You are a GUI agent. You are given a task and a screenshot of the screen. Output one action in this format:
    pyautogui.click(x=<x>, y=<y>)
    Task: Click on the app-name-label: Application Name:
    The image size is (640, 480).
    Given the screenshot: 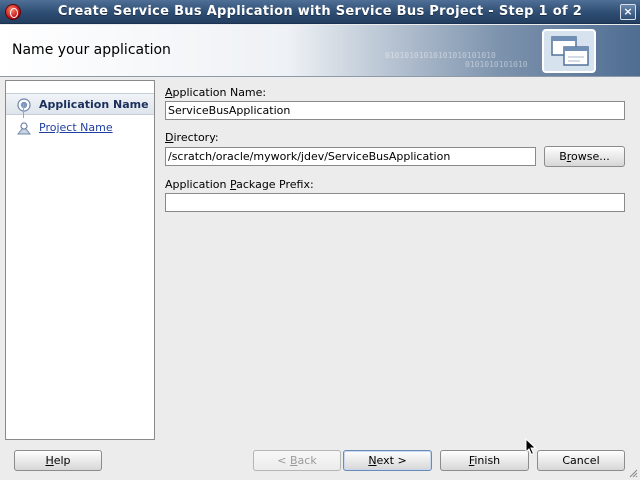 What is the action you would take?
    pyautogui.click(x=216, y=92)
    